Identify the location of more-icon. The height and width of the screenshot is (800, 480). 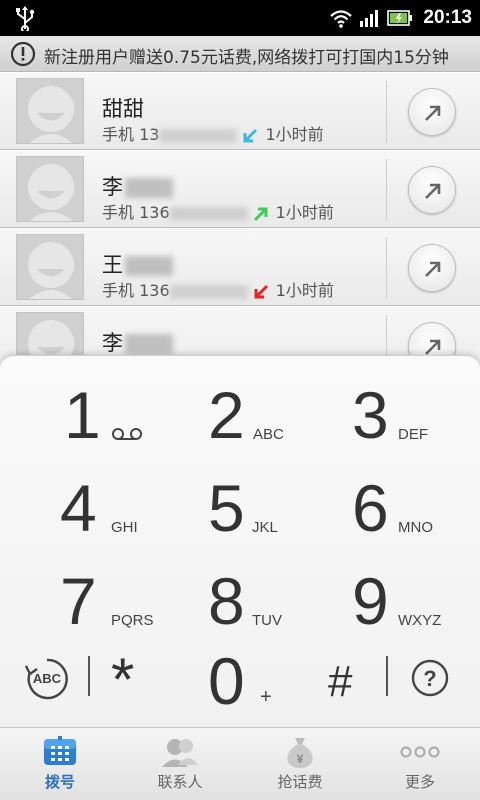
(420, 752).